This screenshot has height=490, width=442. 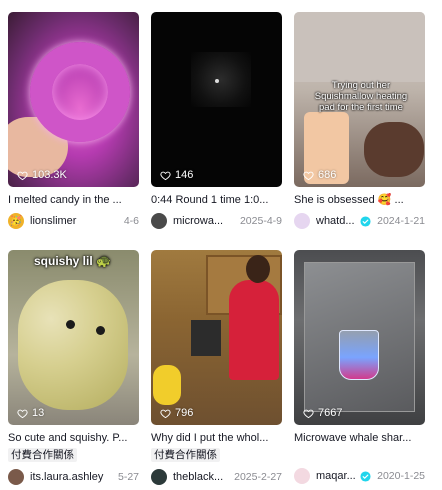 I want to click on author-row: maqar... 2020-1-25, so click(x=359, y=476).